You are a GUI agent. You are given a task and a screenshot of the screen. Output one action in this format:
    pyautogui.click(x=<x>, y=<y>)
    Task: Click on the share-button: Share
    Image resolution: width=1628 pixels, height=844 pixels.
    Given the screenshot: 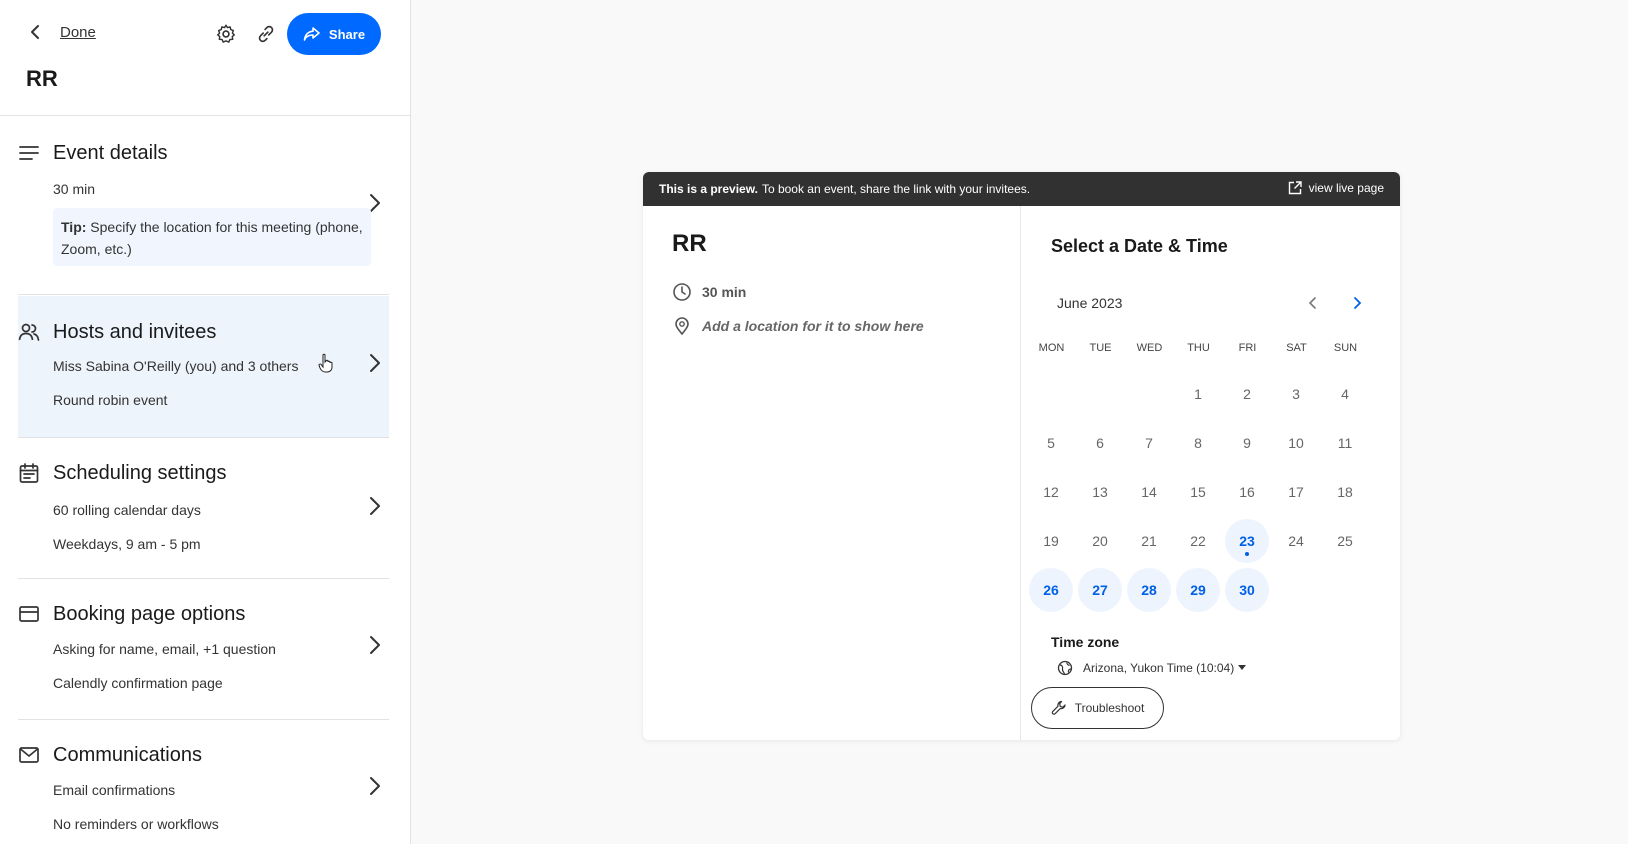 What is the action you would take?
    pyautogui.click(x=334, y=34)
    